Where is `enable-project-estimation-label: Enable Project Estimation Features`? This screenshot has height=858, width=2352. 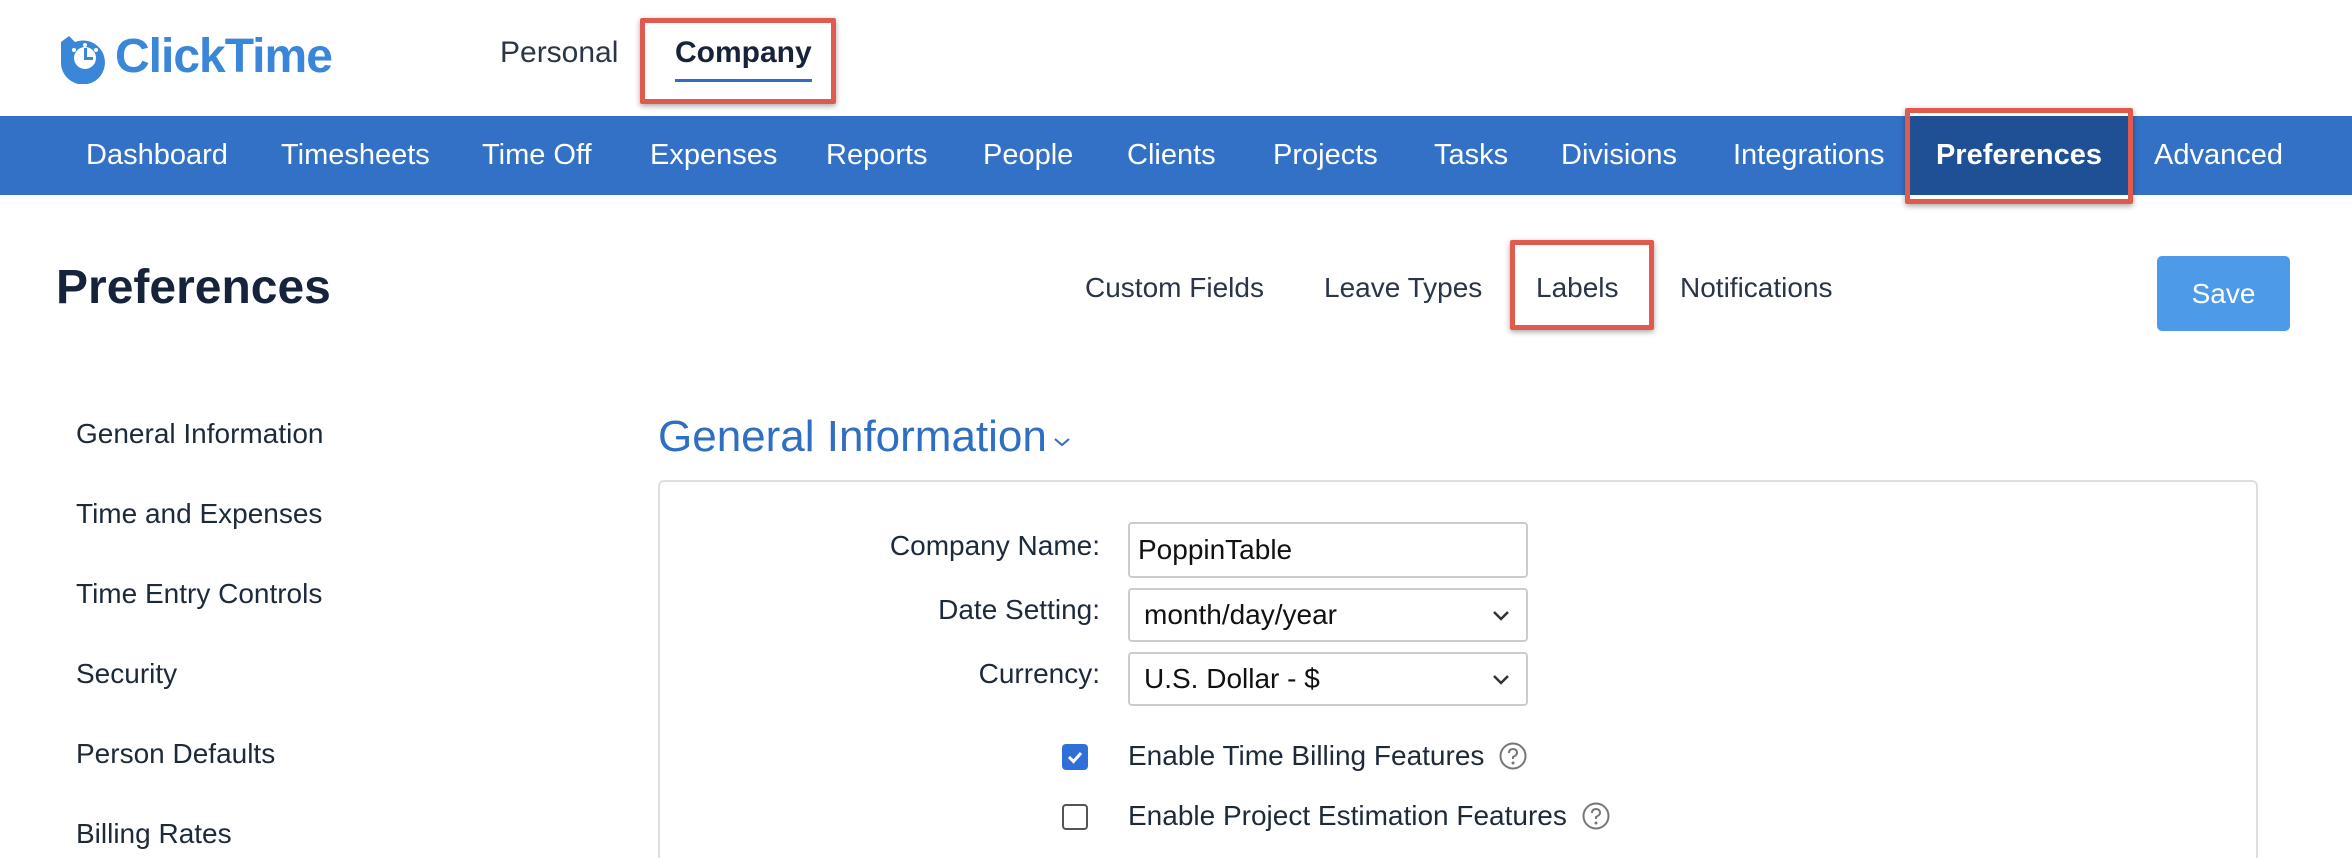 enable-project-estimation-label: Enable Project Estimation Features is located at coordinates (1347, 816).